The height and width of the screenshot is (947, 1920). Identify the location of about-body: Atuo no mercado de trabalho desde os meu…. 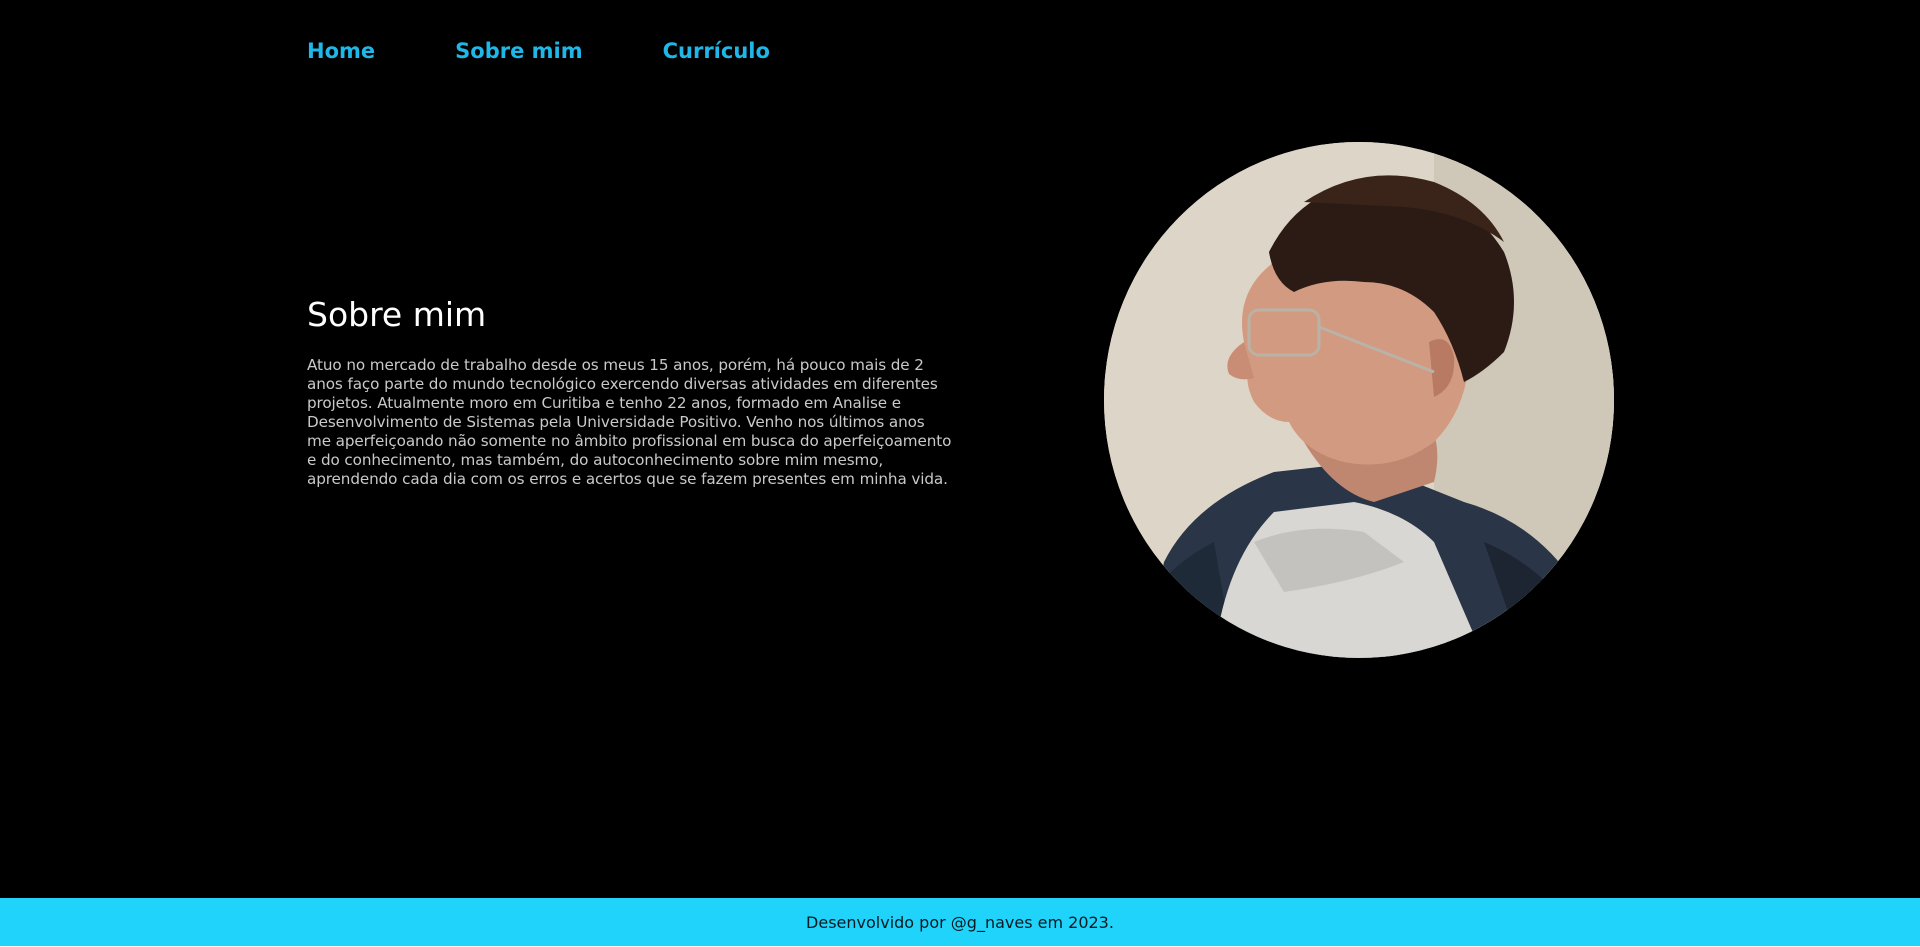
(629, 422).